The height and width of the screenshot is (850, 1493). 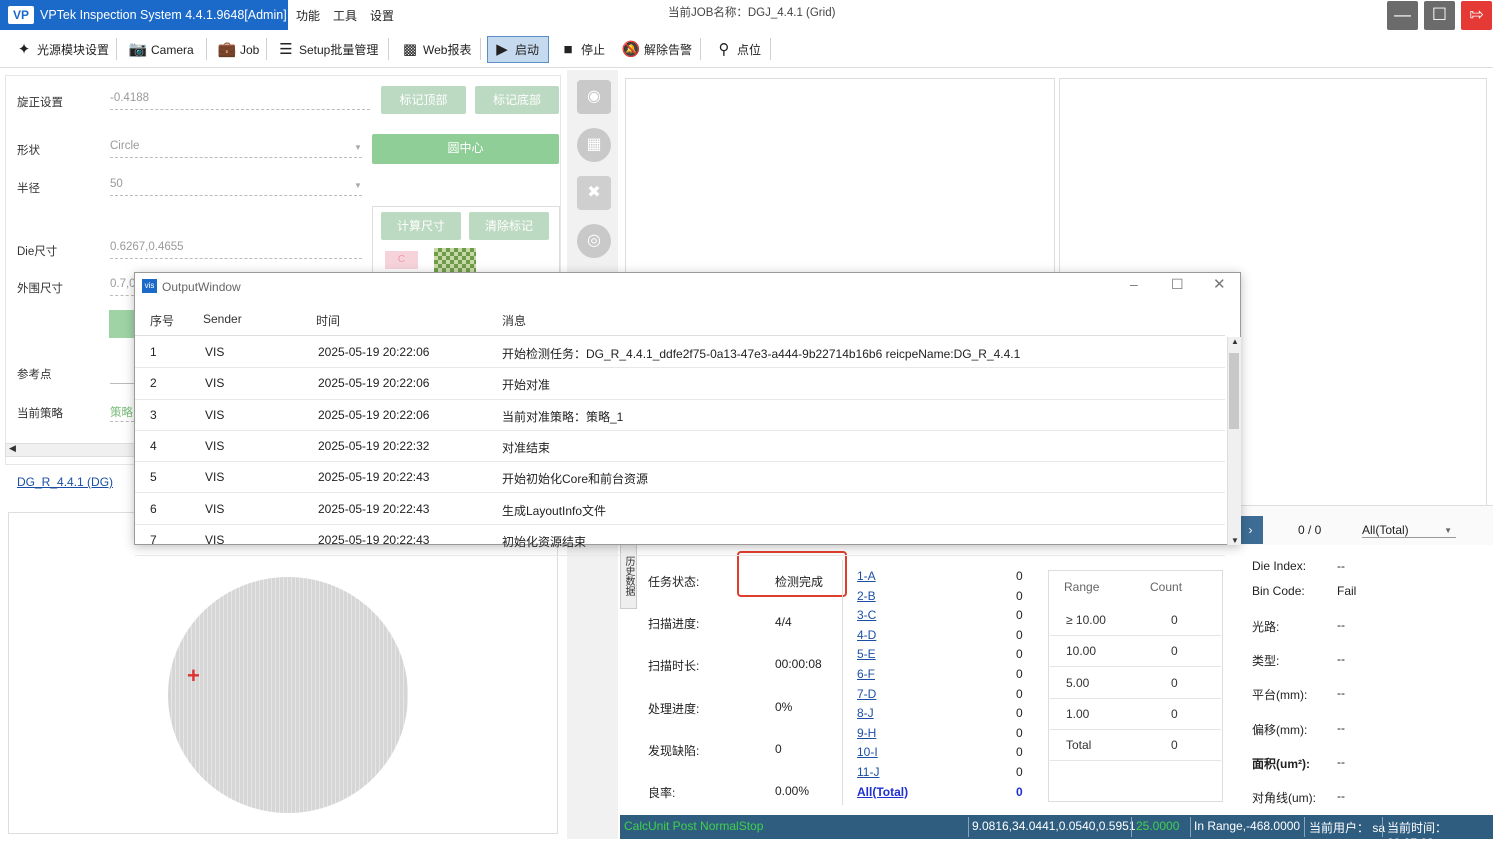 What do you see at coordinates (866, 635) in the screenshot?
I see `bin-link: 4-D` at bounding box center [866, 635].